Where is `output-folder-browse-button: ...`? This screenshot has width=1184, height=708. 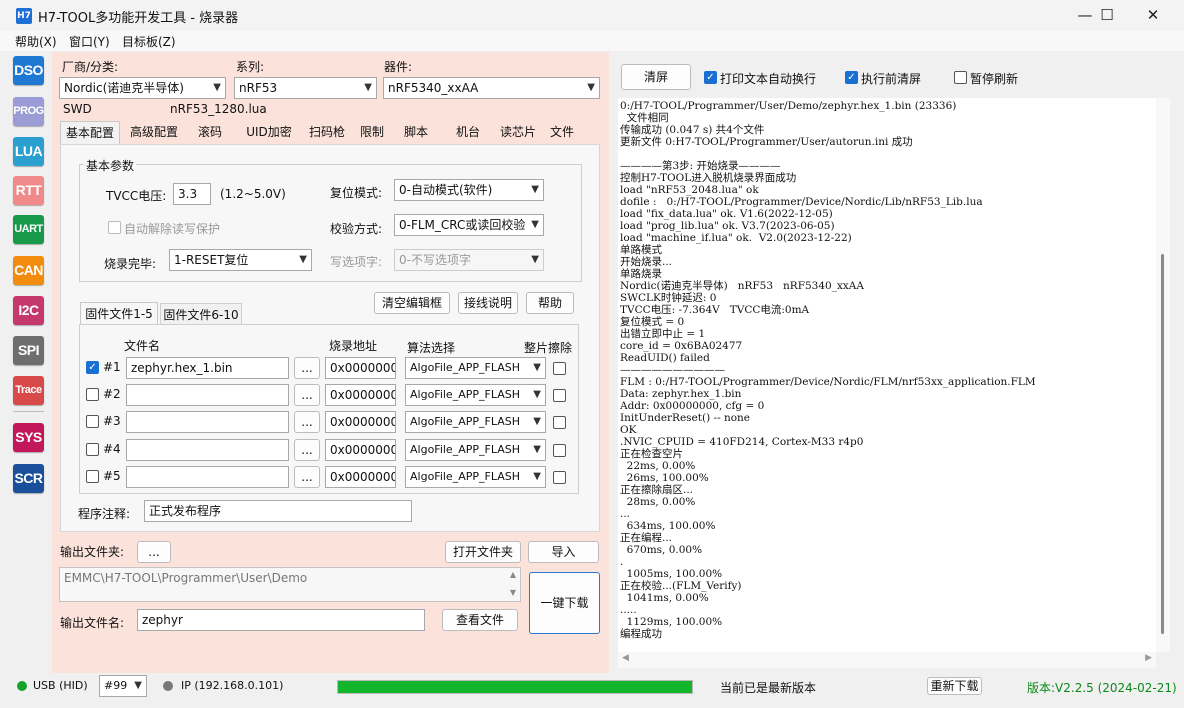 output-folder-browse-button: ... is located at coordinates (154, 552).